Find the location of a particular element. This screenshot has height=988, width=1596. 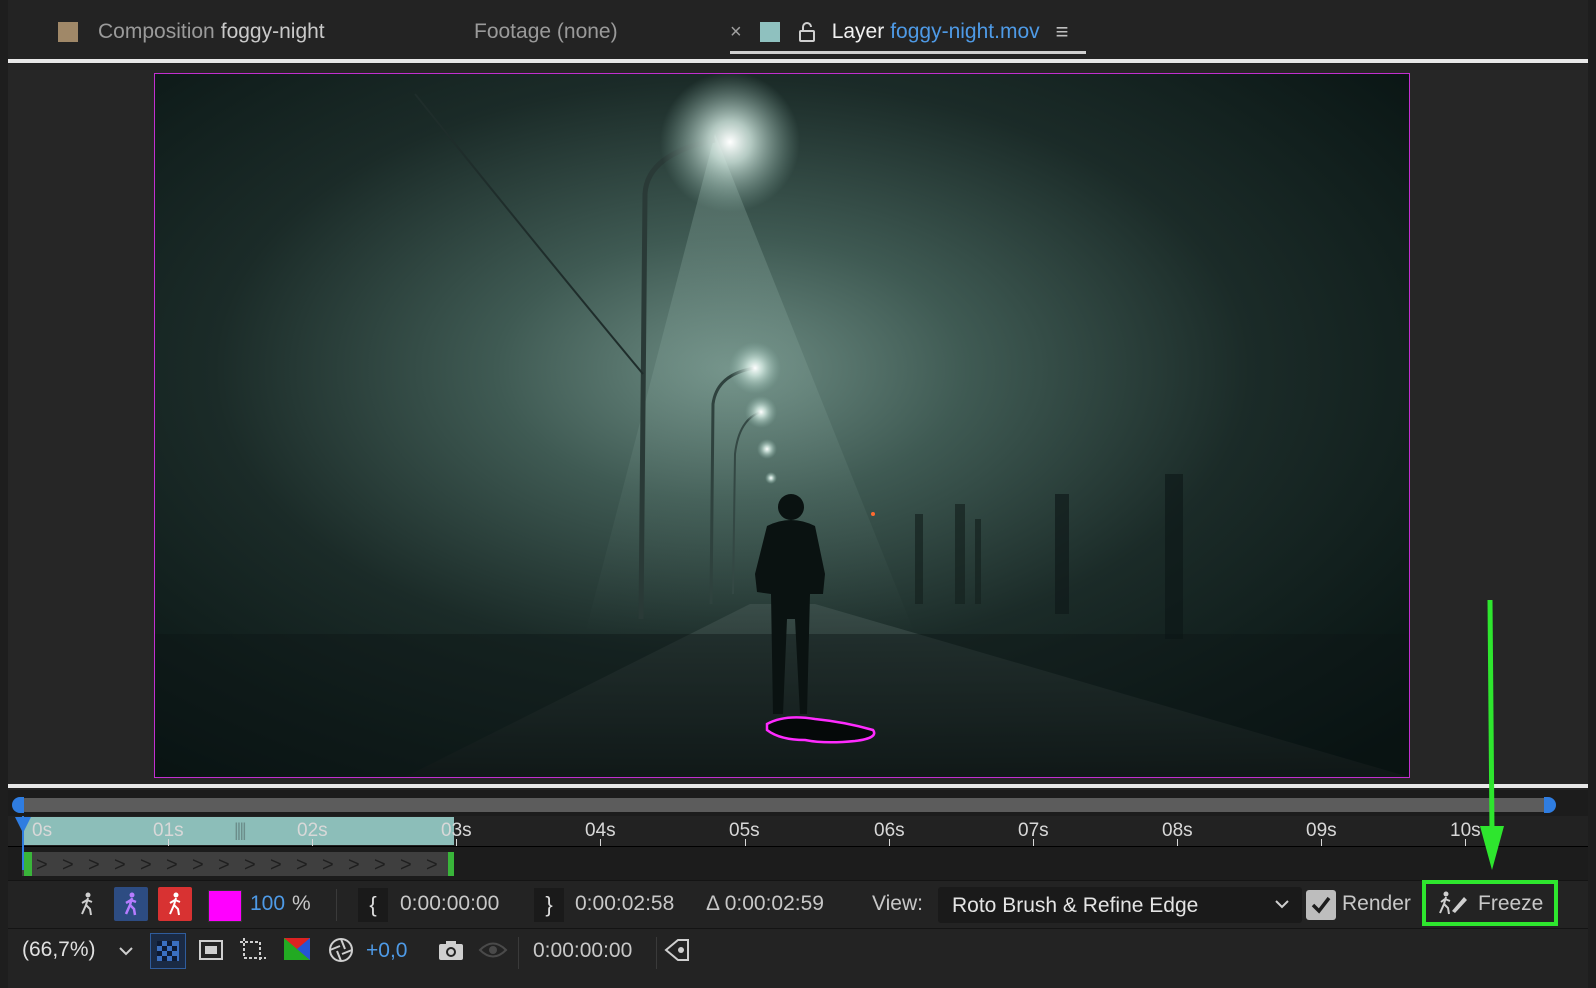

view-dropdown: Roto Brush & Refine Edge is located at coordinates (1120, 905).